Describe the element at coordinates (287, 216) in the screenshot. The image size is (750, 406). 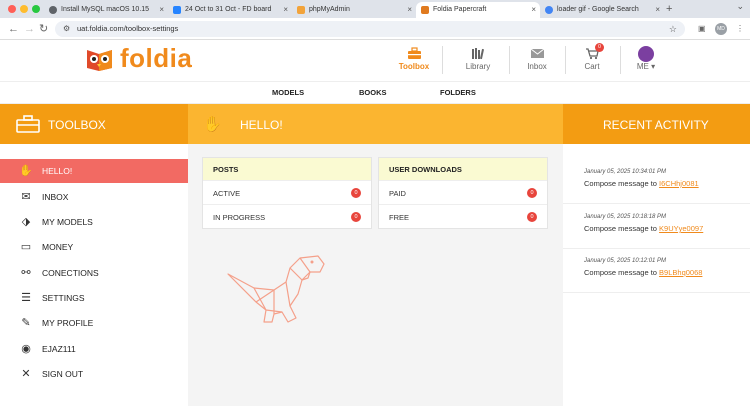
I see `posts-in-progress-row: IN PROGRESS 0` at that location.